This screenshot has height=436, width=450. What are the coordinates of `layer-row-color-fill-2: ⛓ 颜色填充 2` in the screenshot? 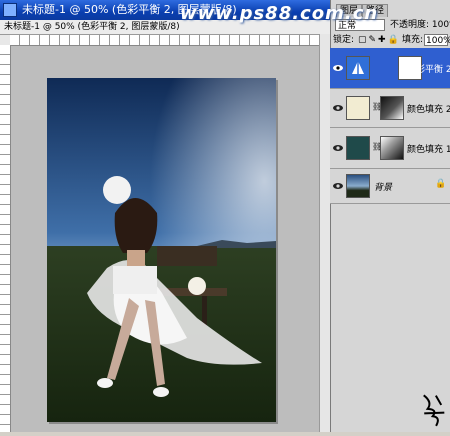 It's located at (390, 108).